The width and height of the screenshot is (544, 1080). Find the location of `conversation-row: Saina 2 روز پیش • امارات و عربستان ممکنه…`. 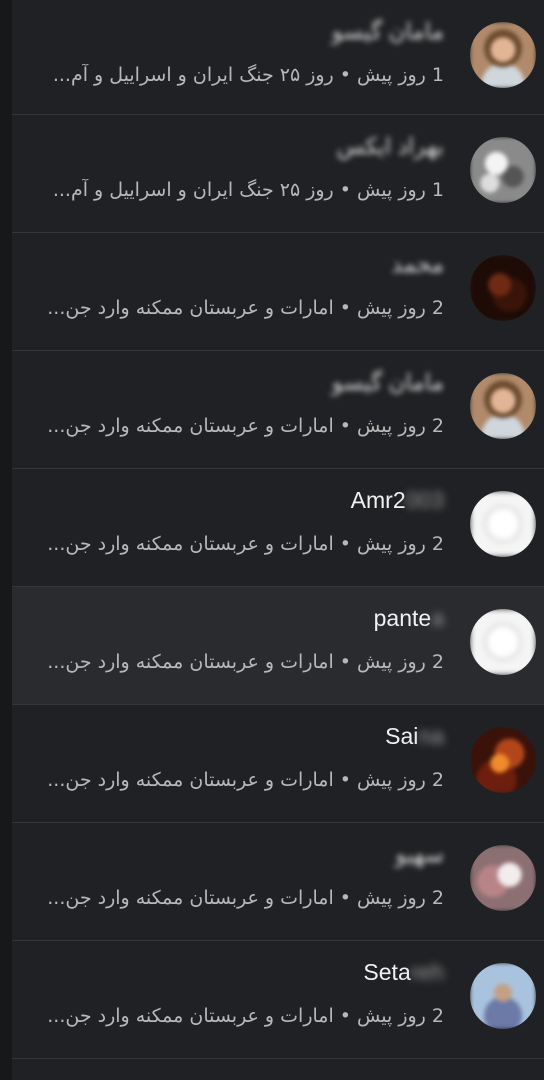

conversation-row: Saina 2 روز پیش • امارات و عربستان ممکنه… is located at coordinates (278, 764).